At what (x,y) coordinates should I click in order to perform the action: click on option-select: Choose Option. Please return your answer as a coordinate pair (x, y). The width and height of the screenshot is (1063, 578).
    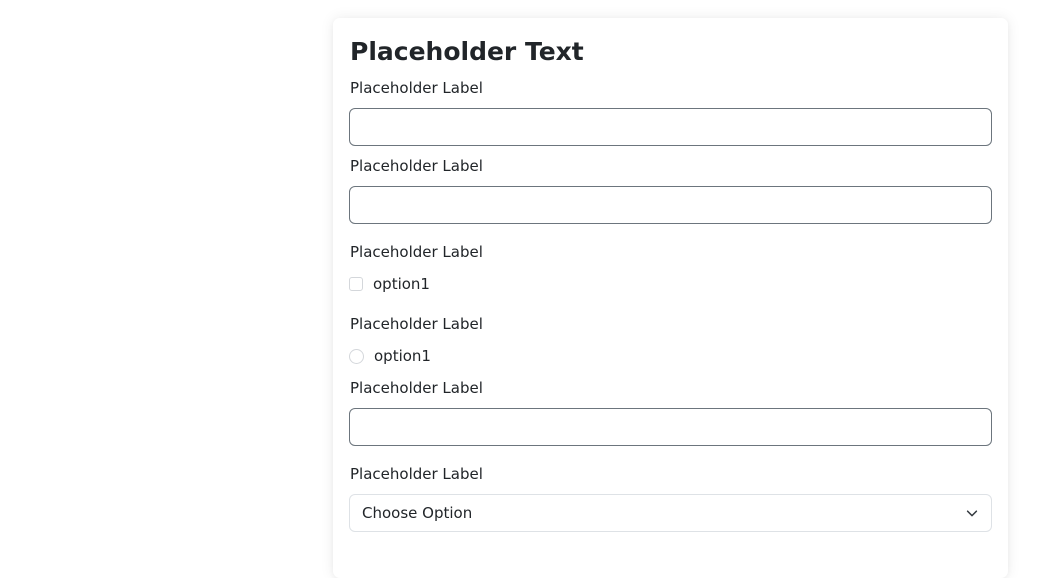
    Looking at the image, I should click on (670, 513).